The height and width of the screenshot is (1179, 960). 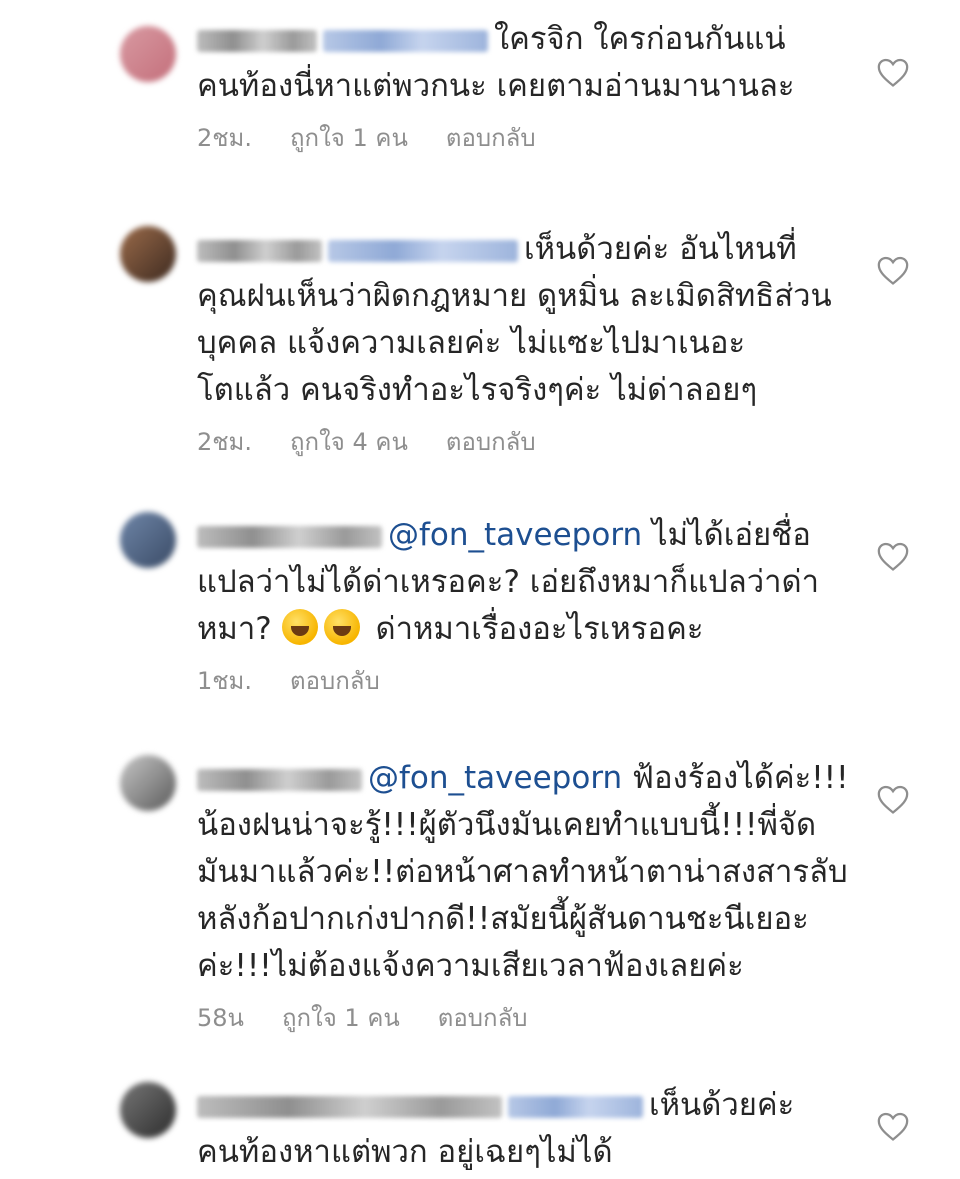 I want to click on comment-text: หมา?, so click(x=234, y=629).